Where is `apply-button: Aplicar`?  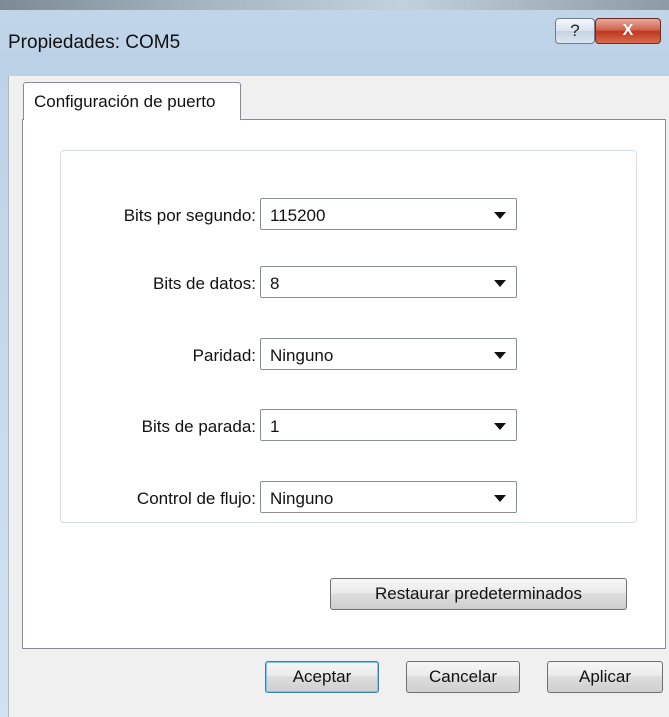
apply-button: Aplicar is located at coordinates (605, 677).